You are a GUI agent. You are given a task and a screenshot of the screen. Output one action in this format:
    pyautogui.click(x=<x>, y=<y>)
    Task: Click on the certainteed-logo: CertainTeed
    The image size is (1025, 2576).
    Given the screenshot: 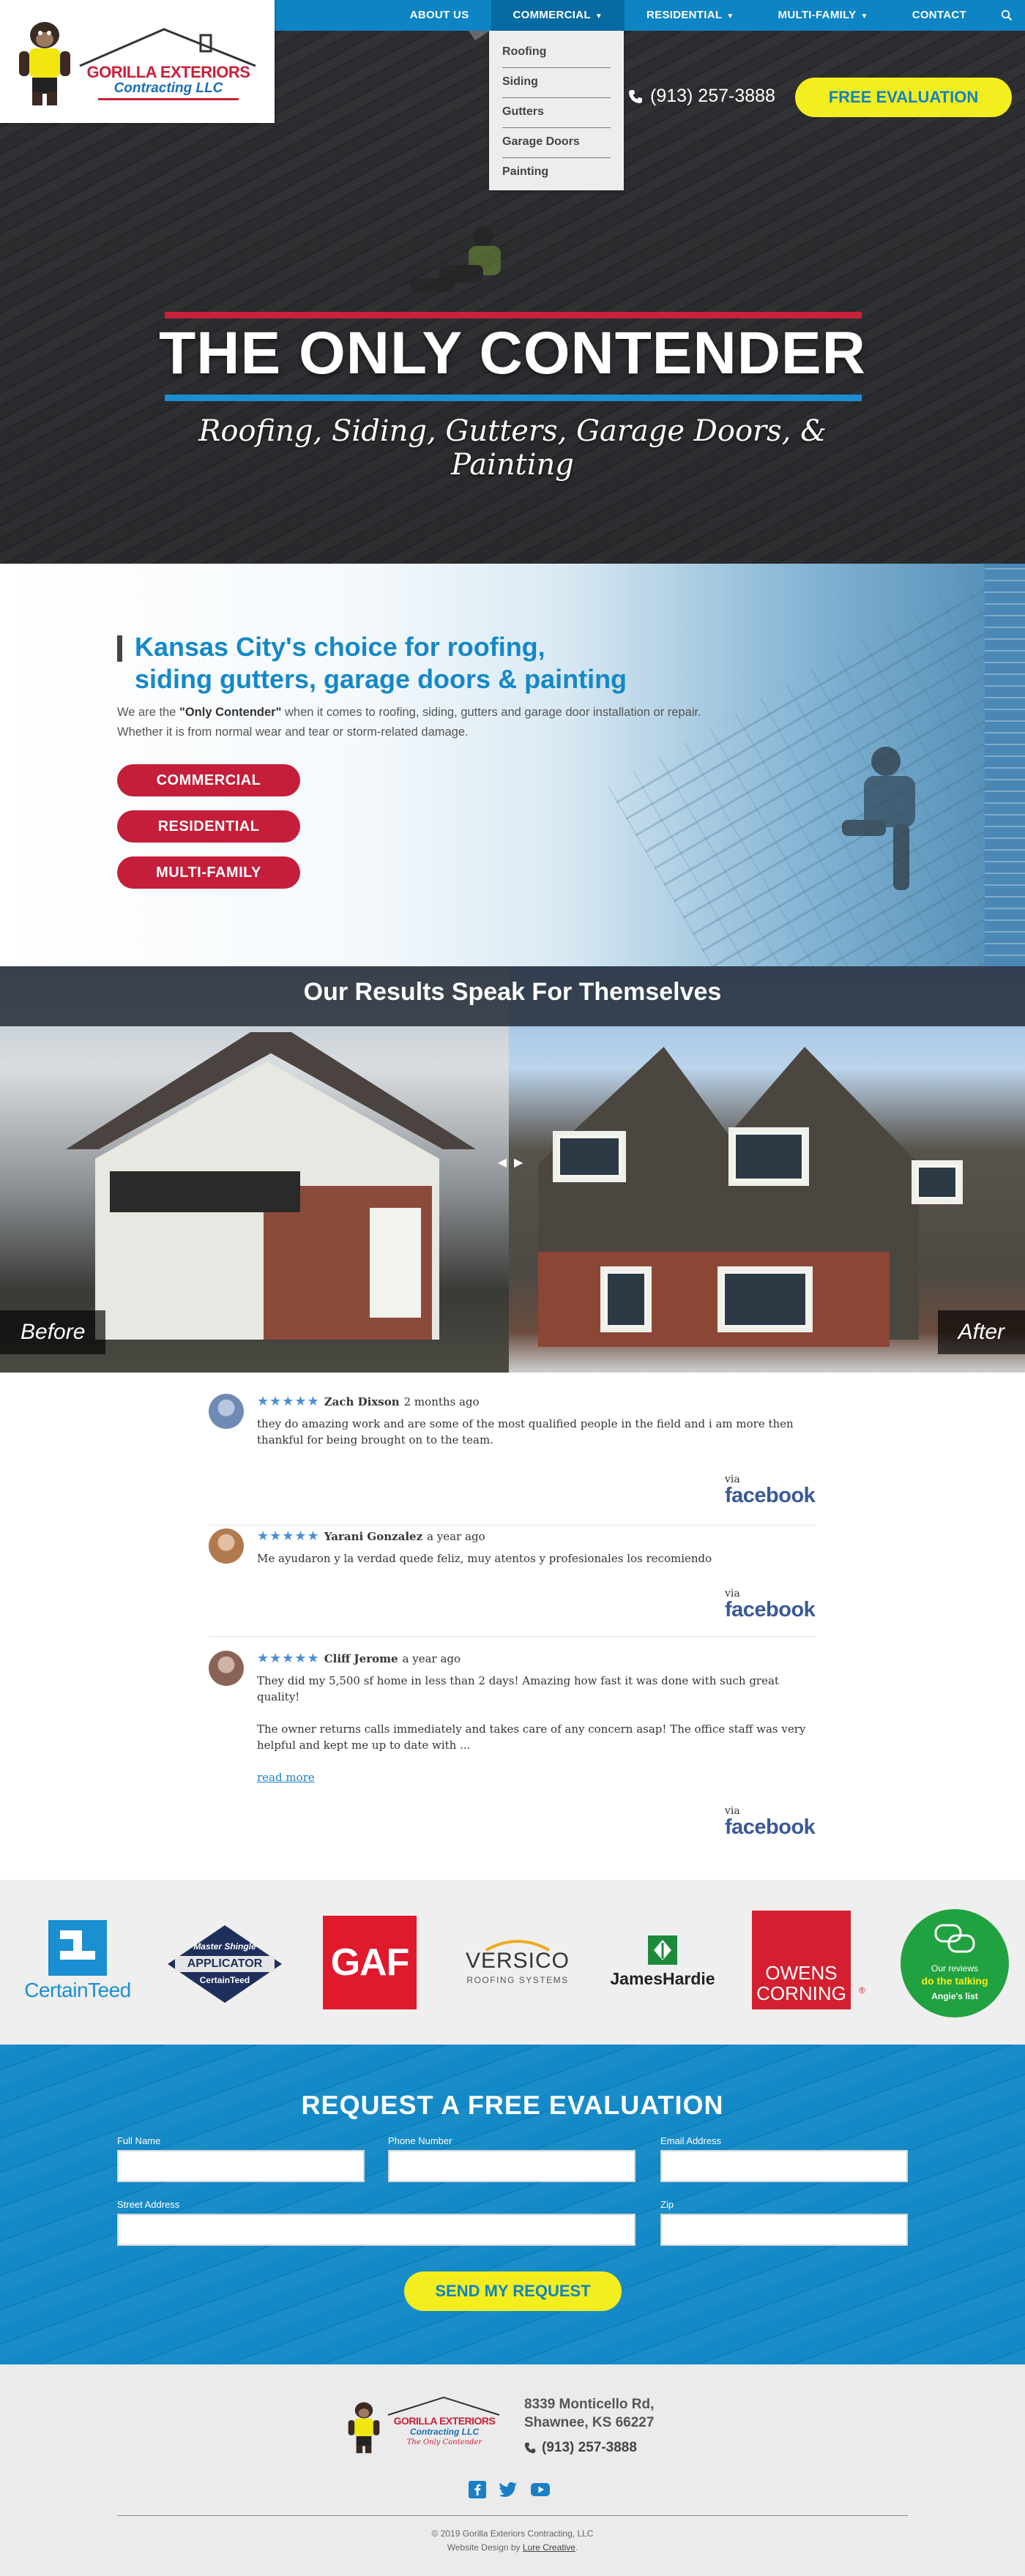 What is the action you would take?
    pyautogui.click(x=77, y=1964)
    